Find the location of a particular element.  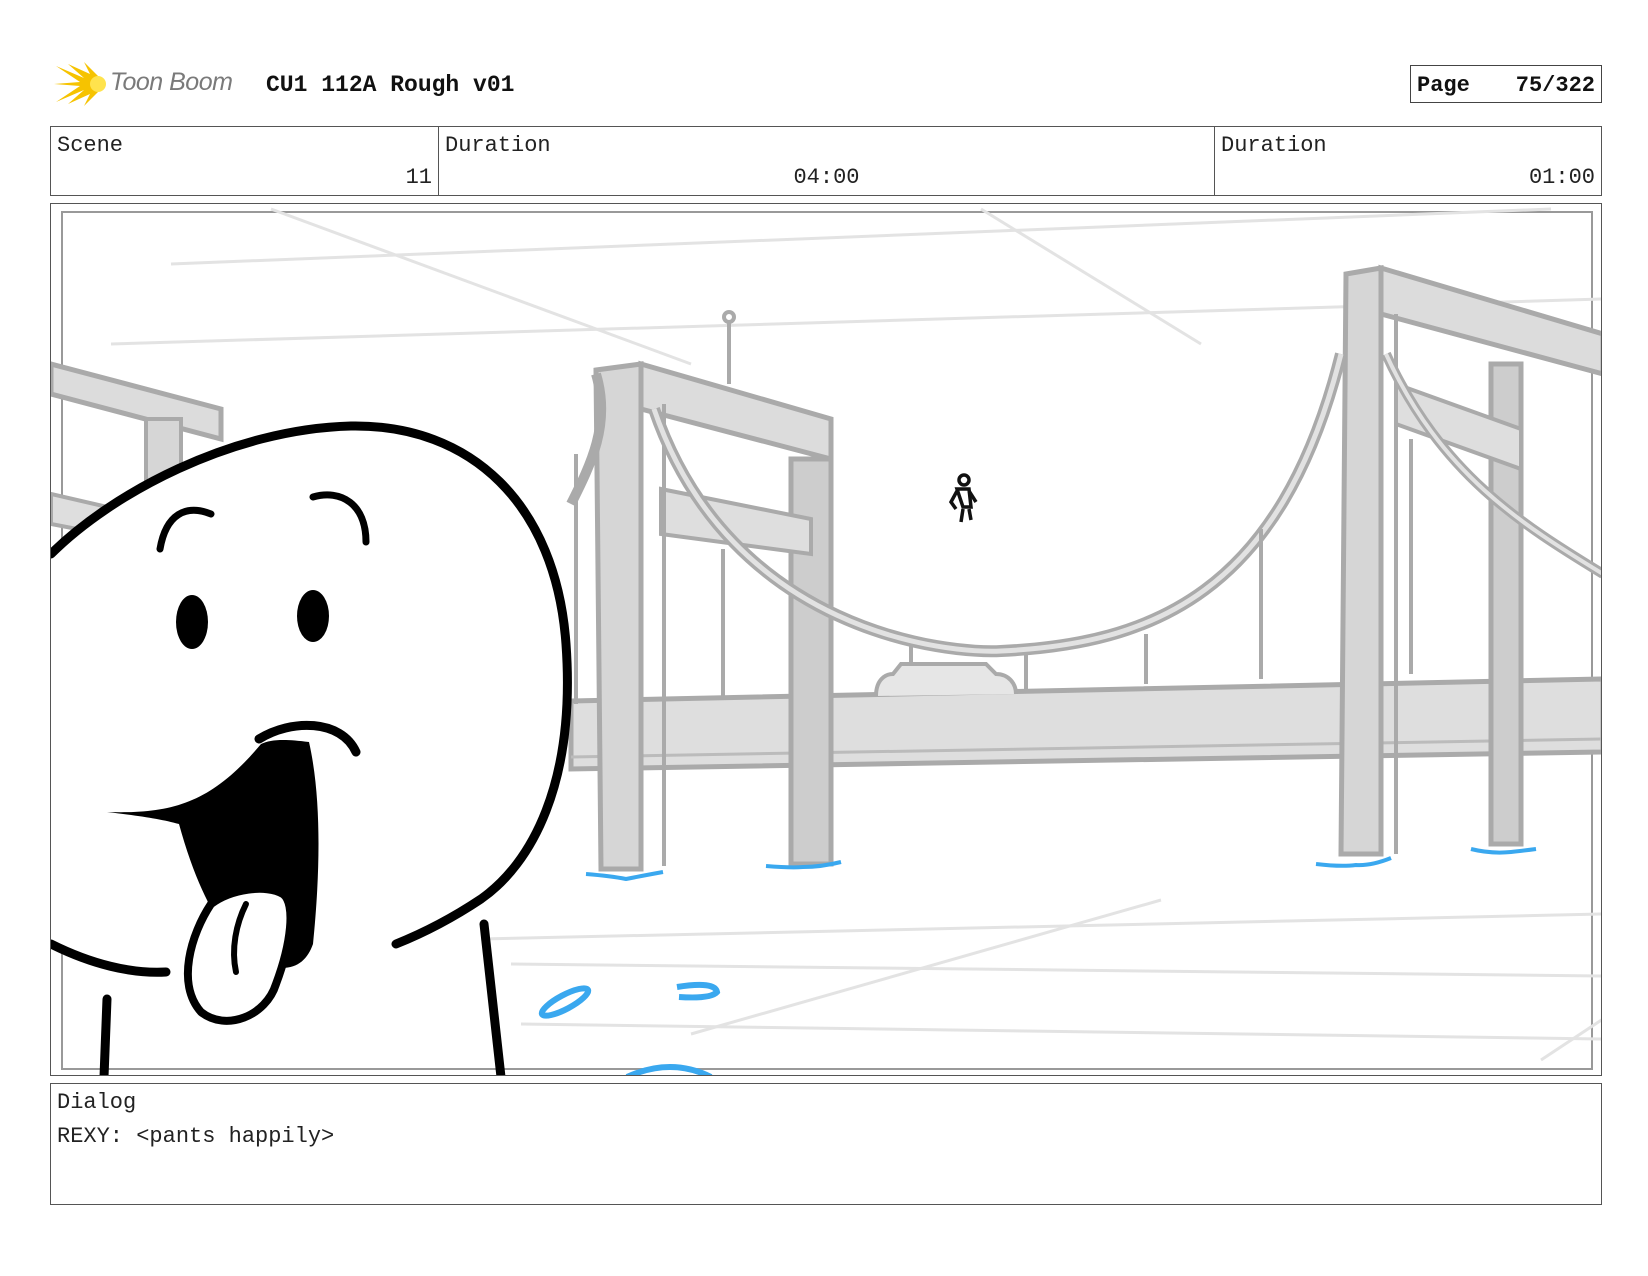

water-lines is located at coordinates (1061, 864).